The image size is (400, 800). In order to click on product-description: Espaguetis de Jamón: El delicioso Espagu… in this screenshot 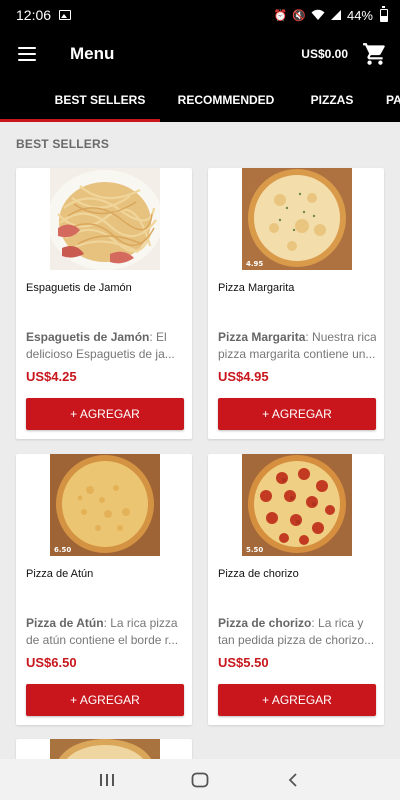, I will do `click(100, 345)`.